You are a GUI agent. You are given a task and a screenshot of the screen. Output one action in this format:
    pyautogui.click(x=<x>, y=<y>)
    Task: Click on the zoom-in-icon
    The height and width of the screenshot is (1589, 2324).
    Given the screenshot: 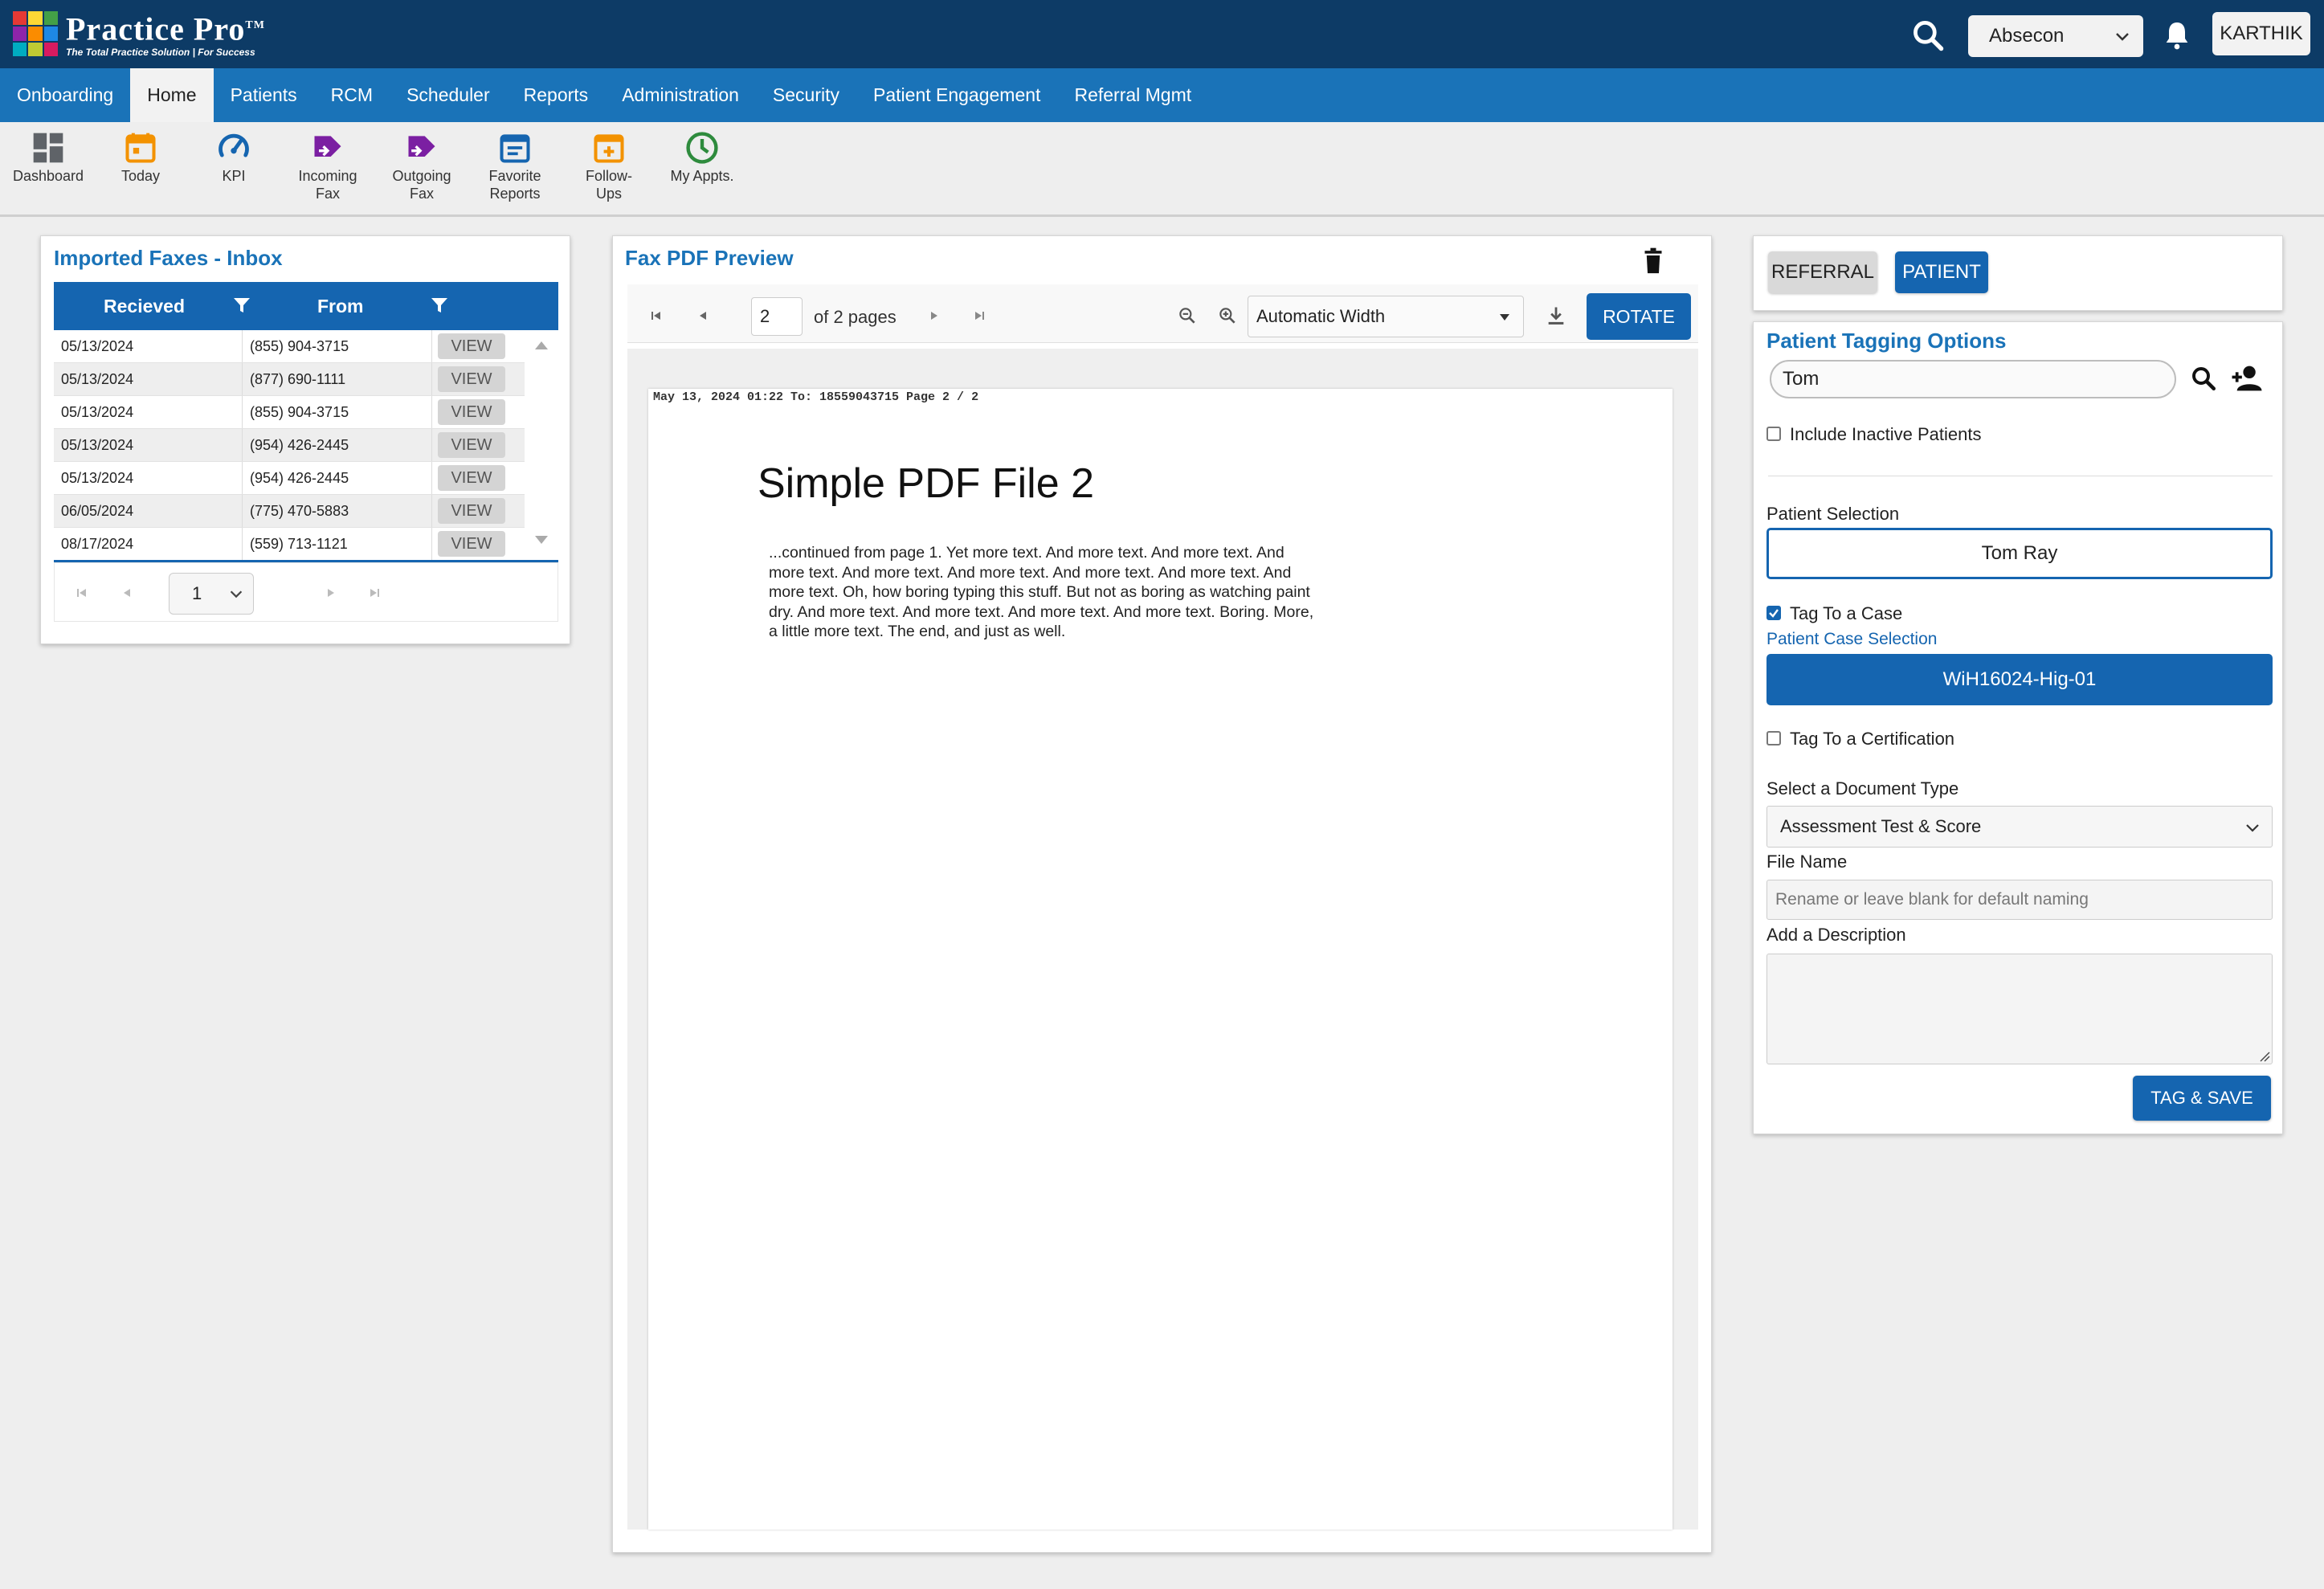 What is the action you would take?
    pyautogui.click(x=1227, y=315)
    